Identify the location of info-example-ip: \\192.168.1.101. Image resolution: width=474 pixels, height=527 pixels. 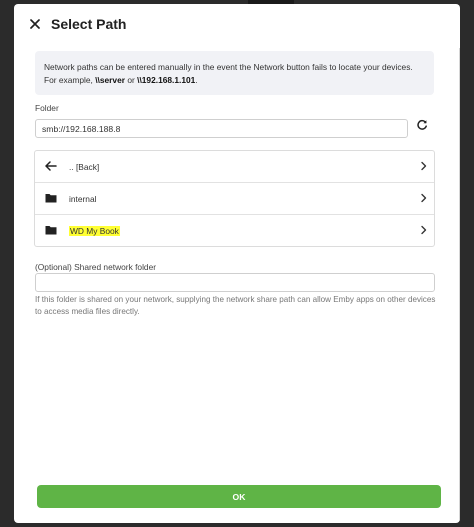
(166, 79).